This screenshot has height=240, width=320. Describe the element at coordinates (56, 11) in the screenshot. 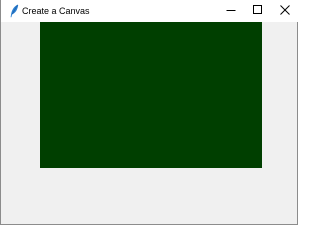

I see `window-title: Create a Canvas` at that location.